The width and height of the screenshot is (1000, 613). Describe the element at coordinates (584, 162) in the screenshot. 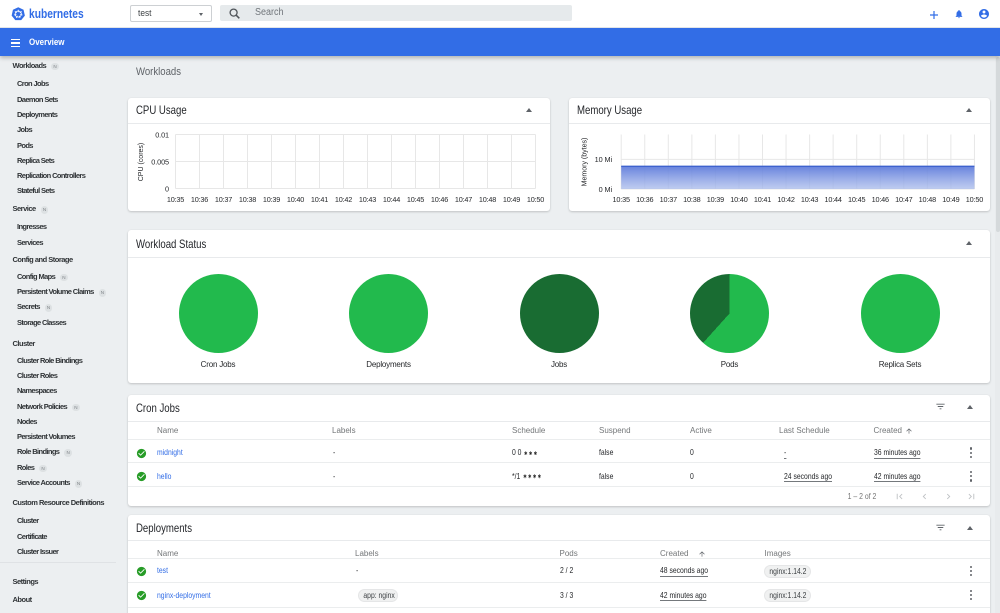

I see `svg-text: Memory (bytes)` at that location.